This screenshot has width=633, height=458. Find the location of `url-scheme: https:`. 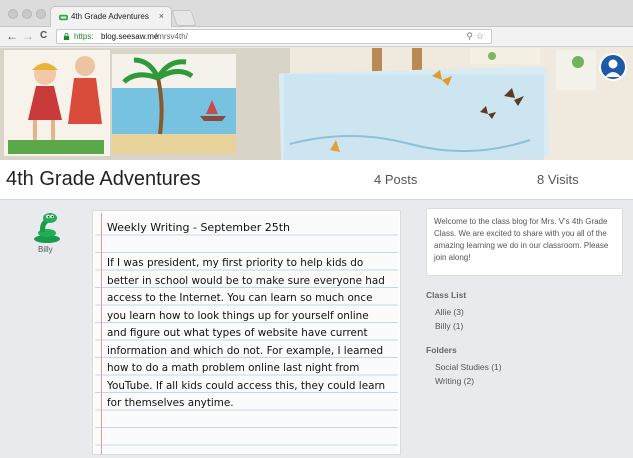

url-scheme: https: is located at coordinates (84, 36).